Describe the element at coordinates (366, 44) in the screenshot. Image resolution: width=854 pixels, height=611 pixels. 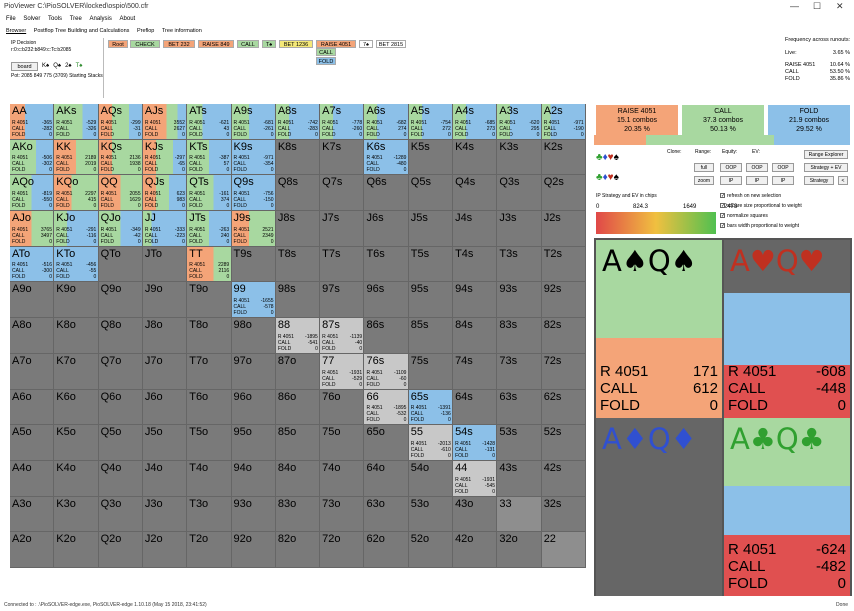
I see `tree-node: 7♠` at that location.